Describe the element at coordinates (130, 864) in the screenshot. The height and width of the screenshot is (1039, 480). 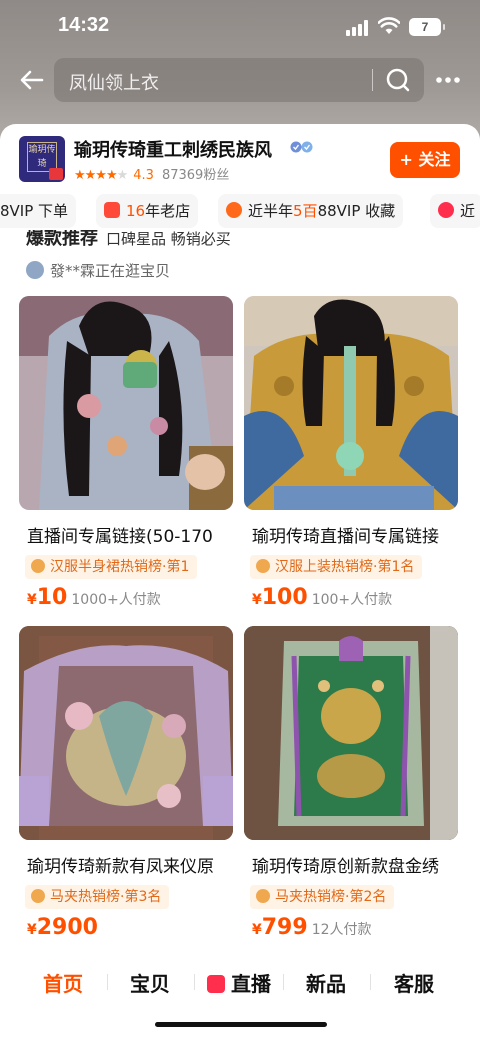
I see `product-title: 瑜玥传琦新款有凤来仪原` at that location.